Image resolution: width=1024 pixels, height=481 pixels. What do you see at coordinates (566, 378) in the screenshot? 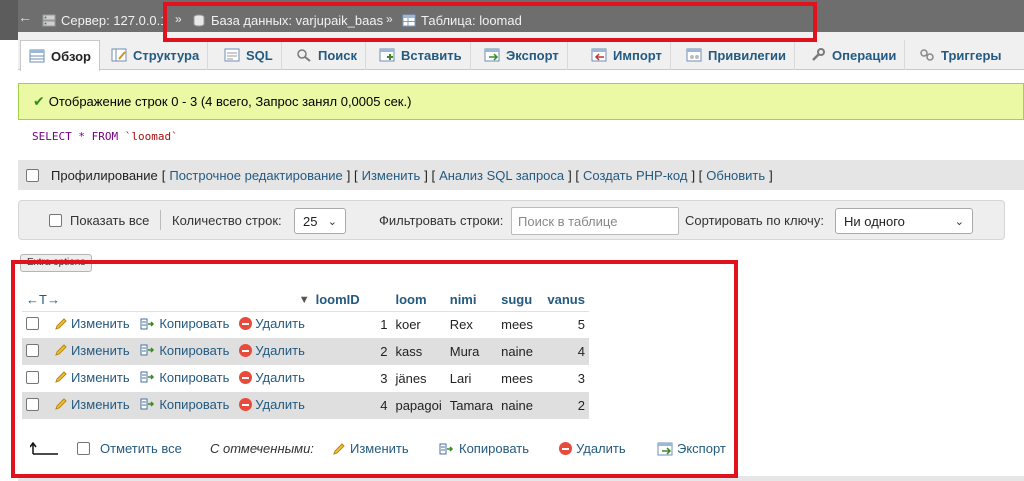
I see `cell-vanus: 3` at bounding box center [566, 378].